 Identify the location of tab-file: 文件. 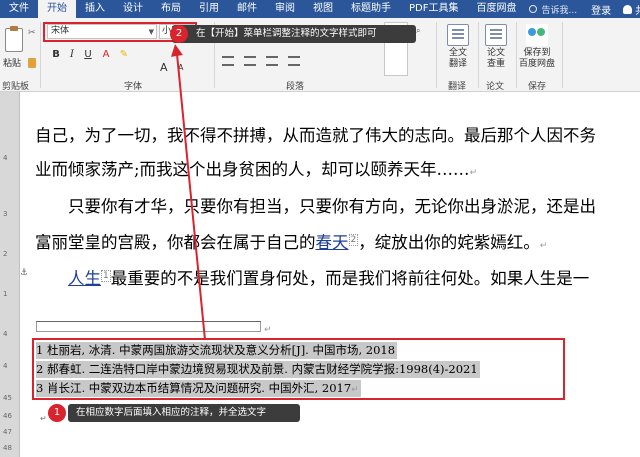
(19, 9).